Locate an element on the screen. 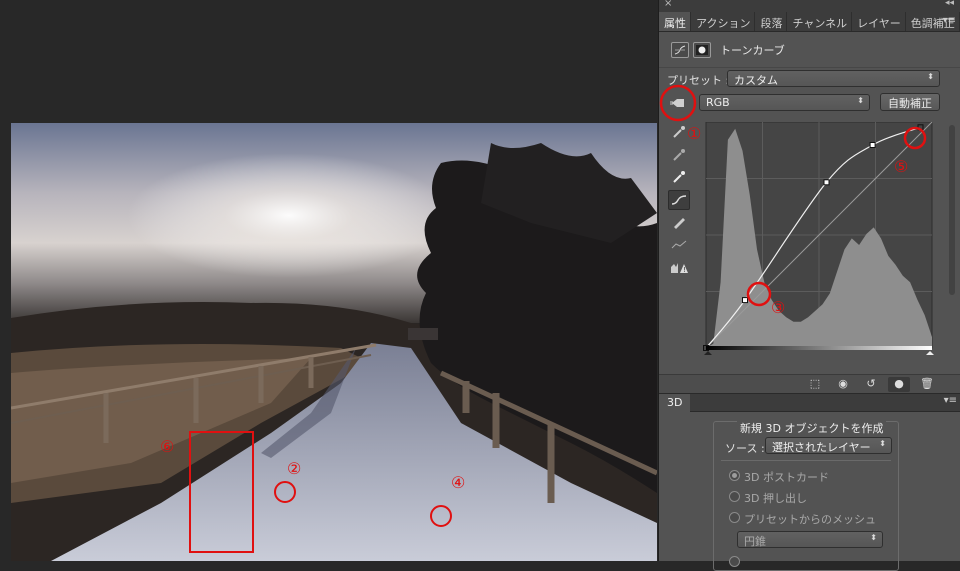  gray-eyedropper-icon is located at coordinates (679, 155).